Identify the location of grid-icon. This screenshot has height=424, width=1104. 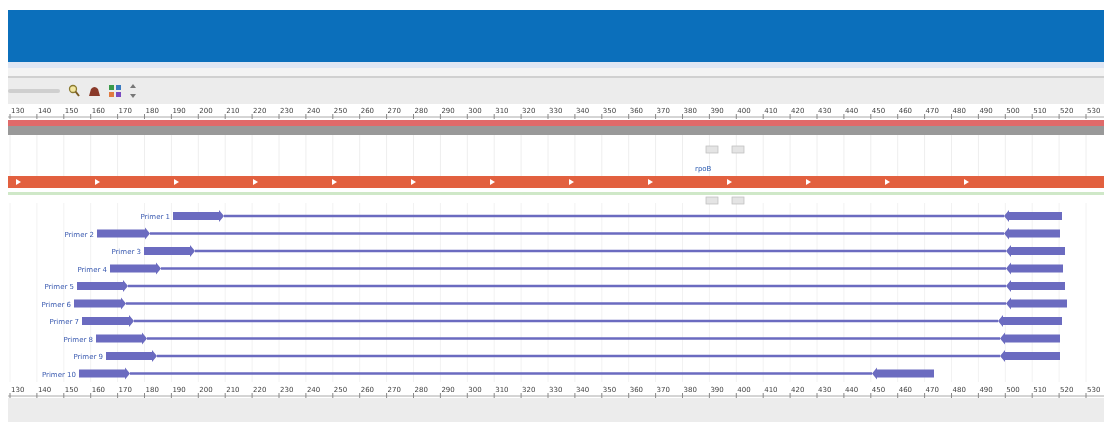
(115, 91).